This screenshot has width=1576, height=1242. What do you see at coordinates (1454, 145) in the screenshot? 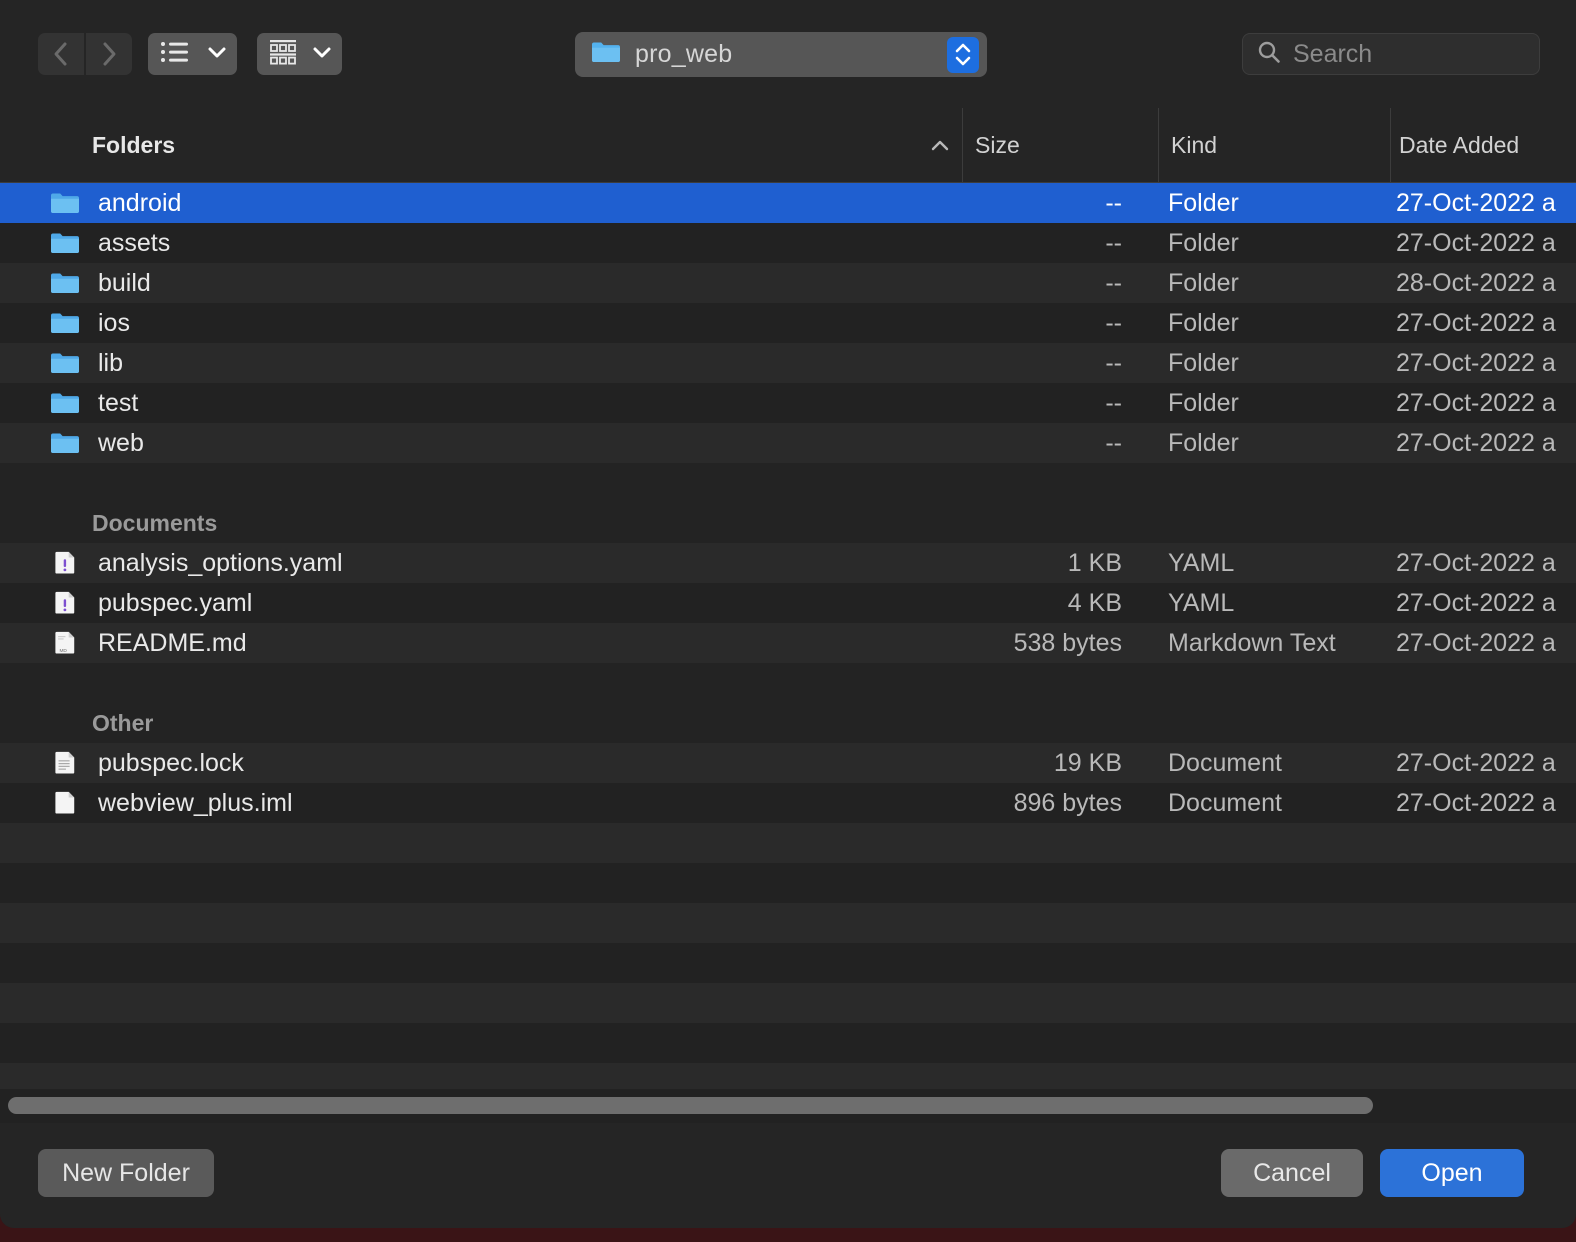
I see `column-header-date-added: Date Added` at bounding box center [1454, 145].